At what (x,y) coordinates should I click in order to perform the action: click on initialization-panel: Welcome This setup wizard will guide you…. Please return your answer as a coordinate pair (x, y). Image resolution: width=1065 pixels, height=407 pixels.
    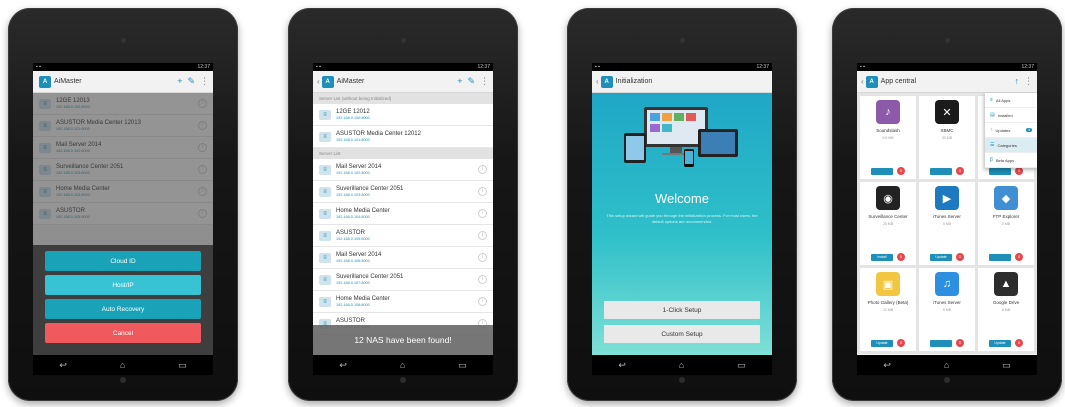
    Looking at the image, I should click on (682, 224).